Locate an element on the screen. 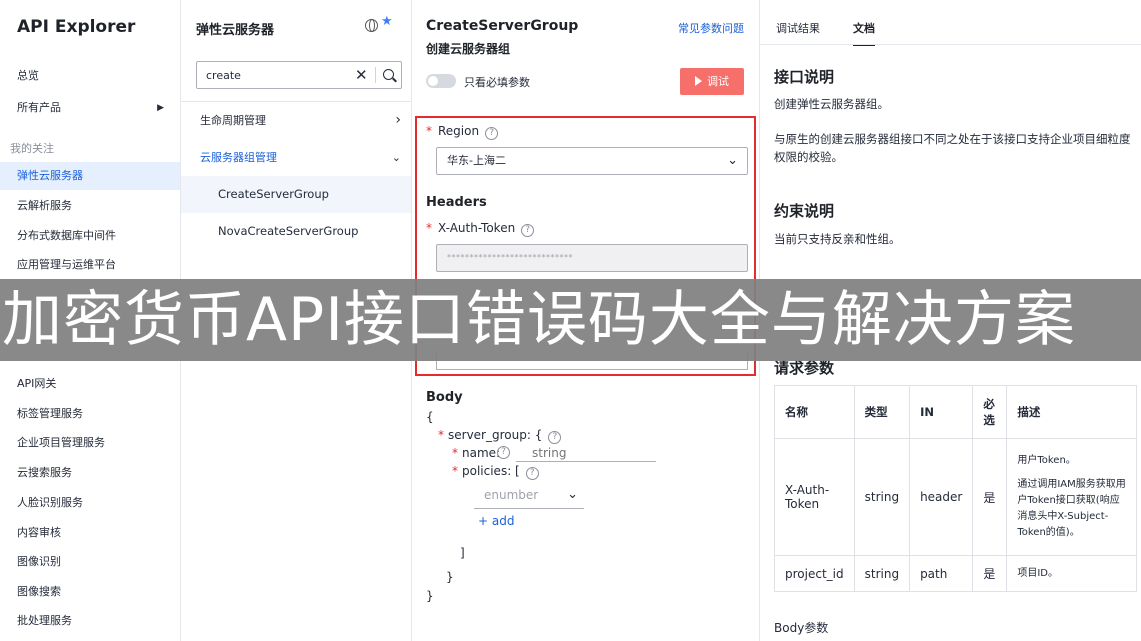 The width and height of the screenshot is (1141, 641). col-required: 必选 is located at coordinates (990, 412).